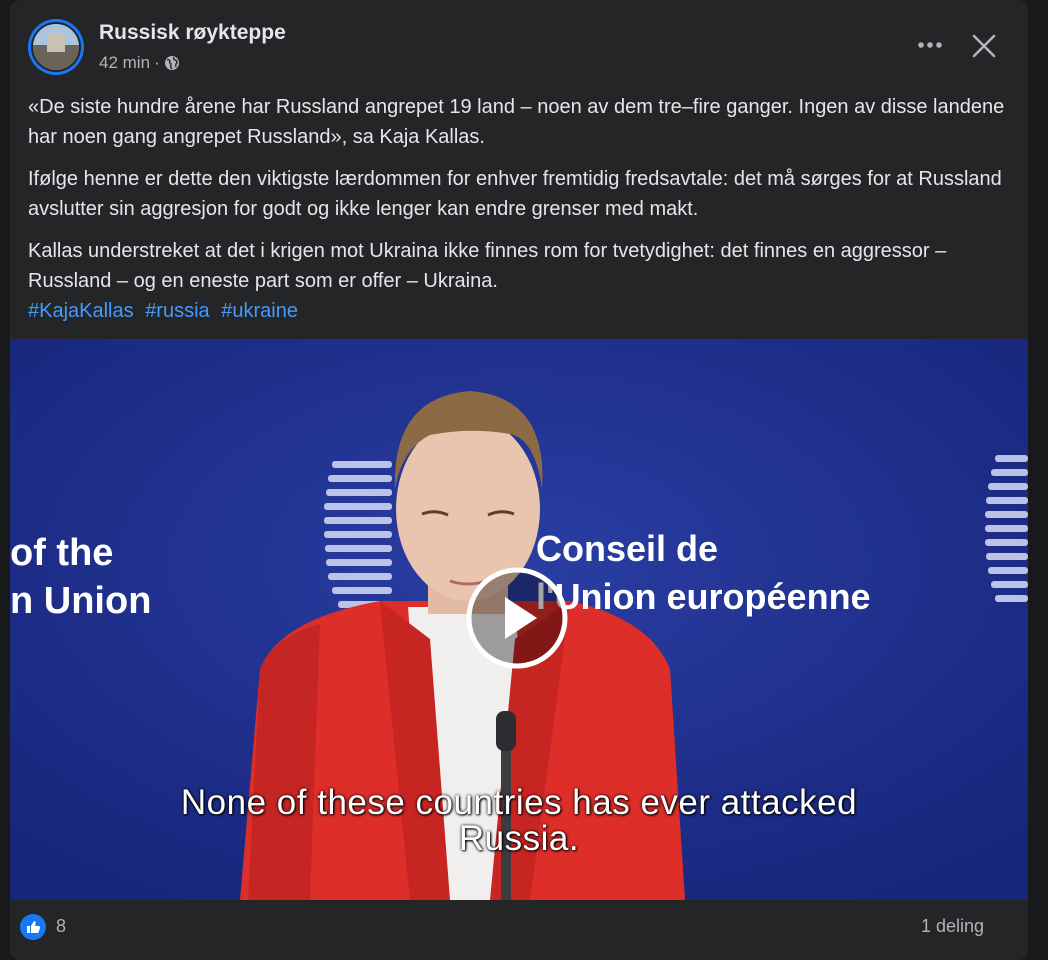  Describe the element at coordinates (33, 927) in the screenshot. I see `like-icon` at that location.